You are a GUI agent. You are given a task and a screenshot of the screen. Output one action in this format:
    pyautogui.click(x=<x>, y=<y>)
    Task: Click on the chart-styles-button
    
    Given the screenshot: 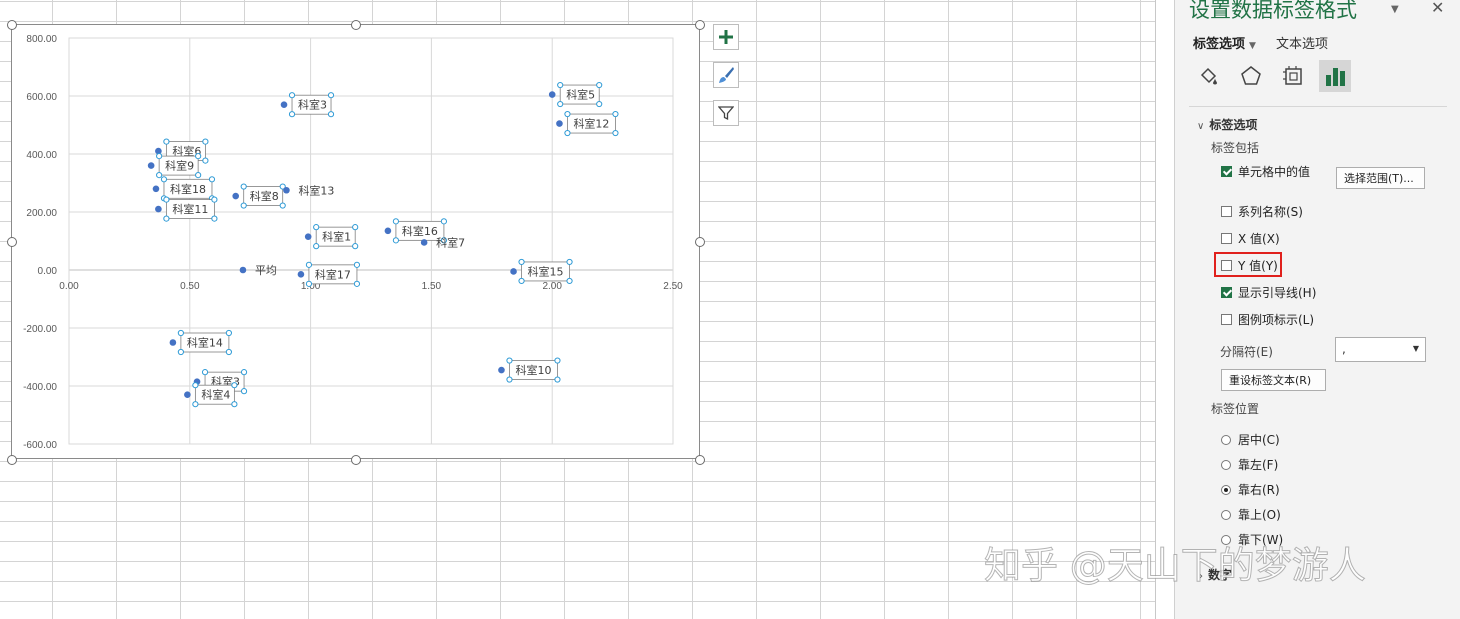 What is the action you would take?
    pyautogui.click(x=726, y=75)
    